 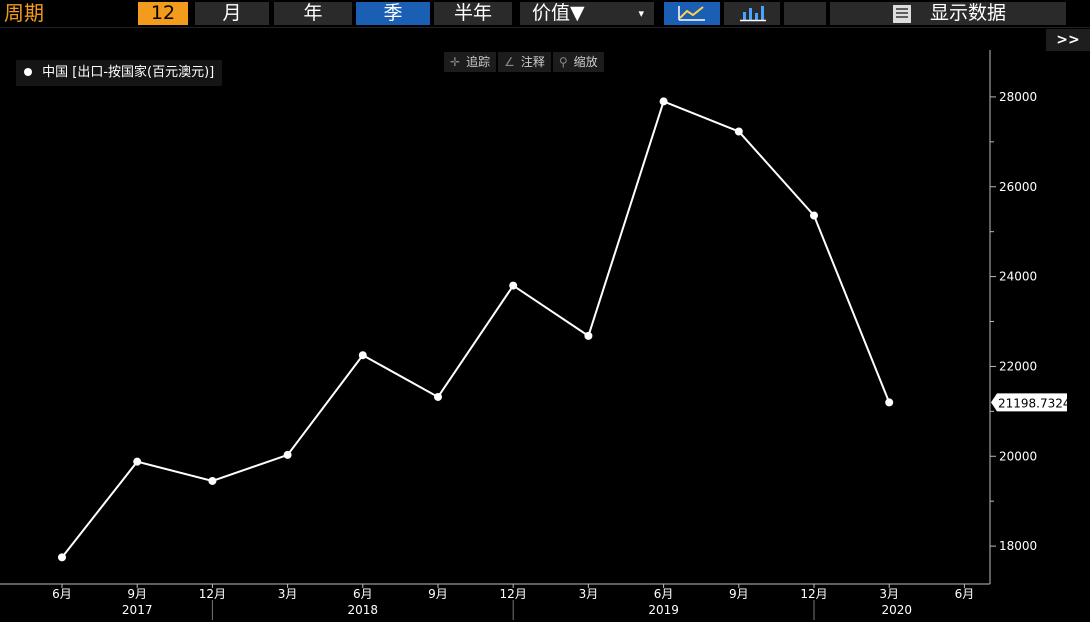 What do you see at coordinates (1018, 546) in the screenshot?
I see `y-tick-label: 18000` at bounding box center [1018, 546].